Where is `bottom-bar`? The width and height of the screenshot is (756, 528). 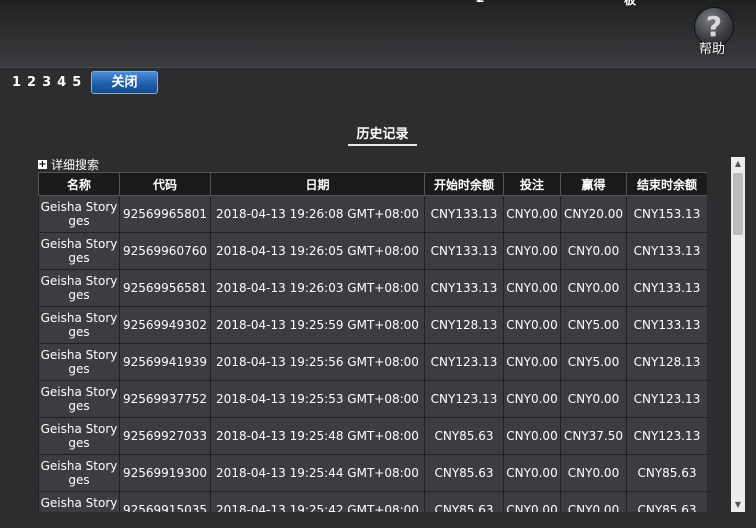 bottom-bar is located at coordinates (378, 520).